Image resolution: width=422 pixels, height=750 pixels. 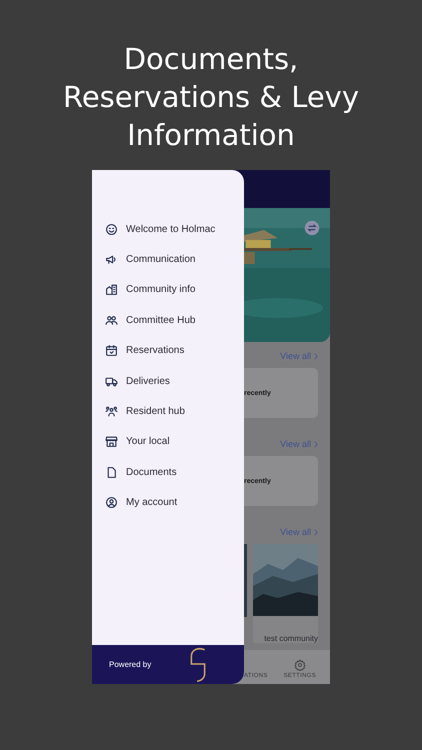 I want to click on drawer-item-label: Deliveries, so click(x=148, y=381).